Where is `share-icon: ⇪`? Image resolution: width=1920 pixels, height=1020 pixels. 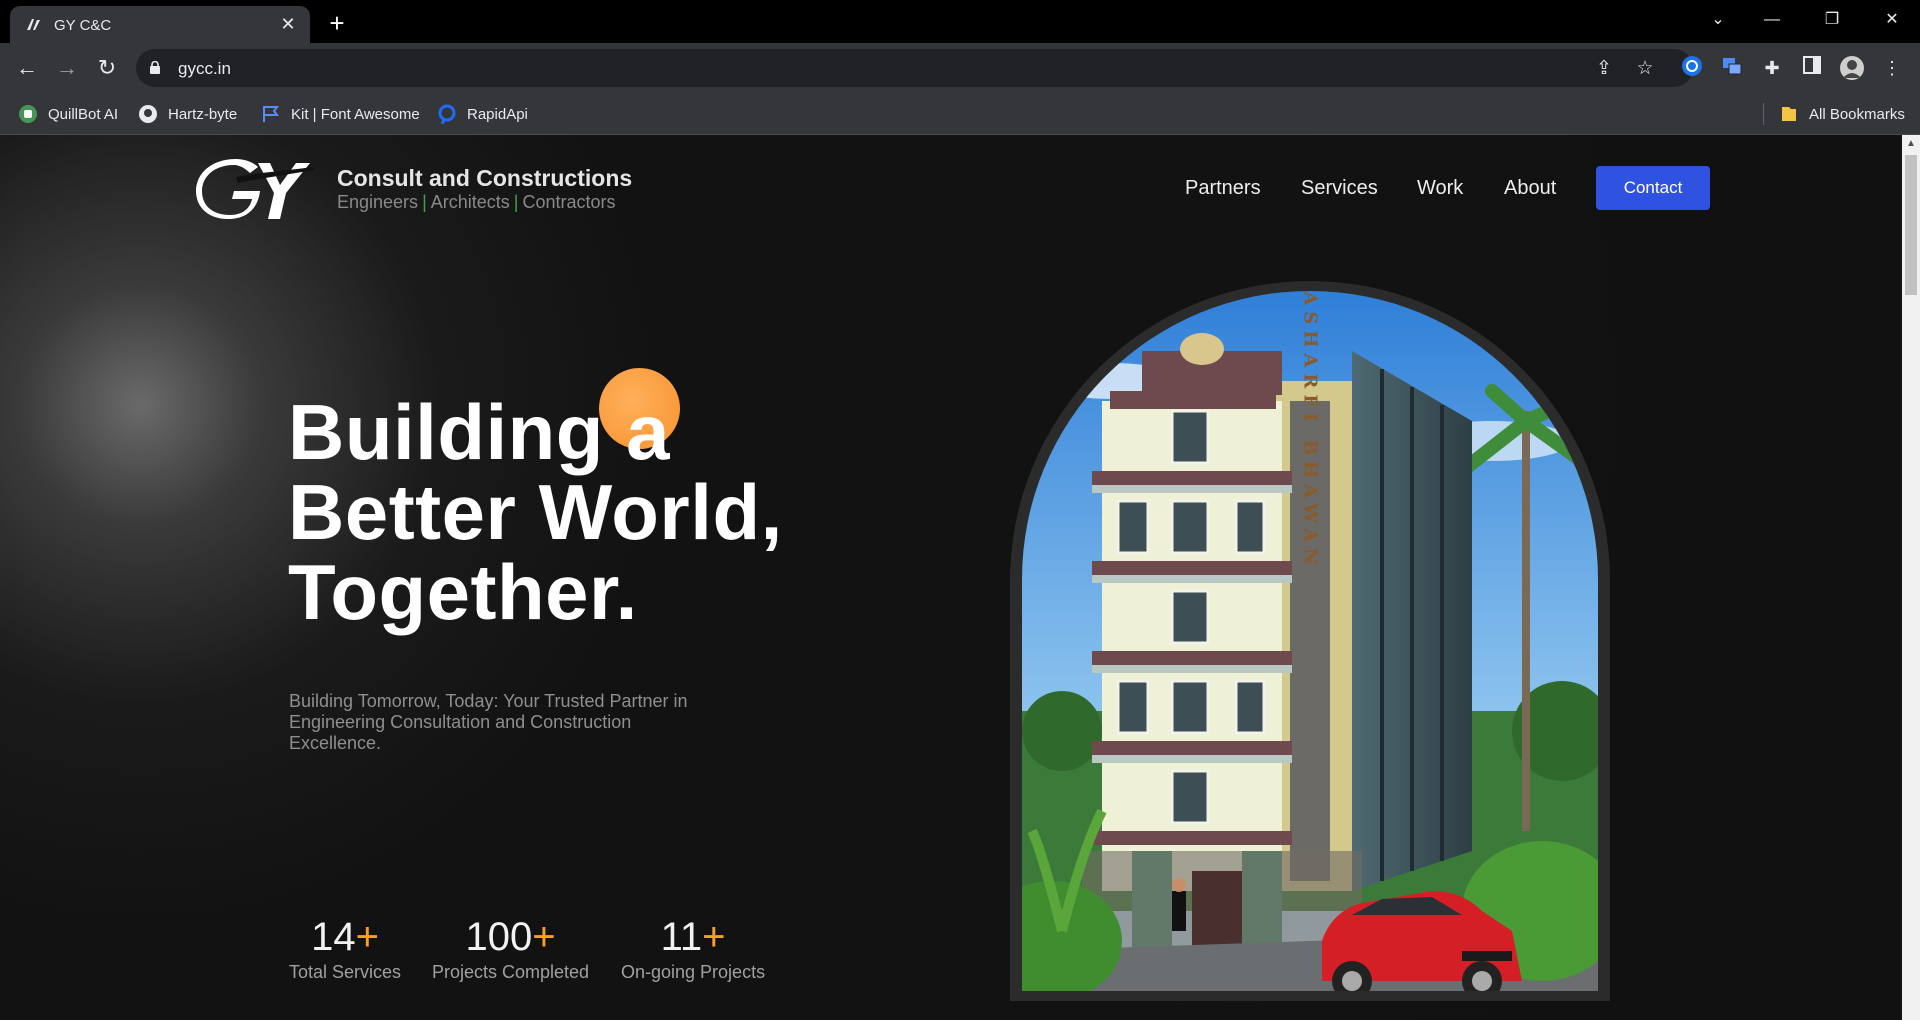
share-icon: ⇪ is located at coordinates (1604, 69).